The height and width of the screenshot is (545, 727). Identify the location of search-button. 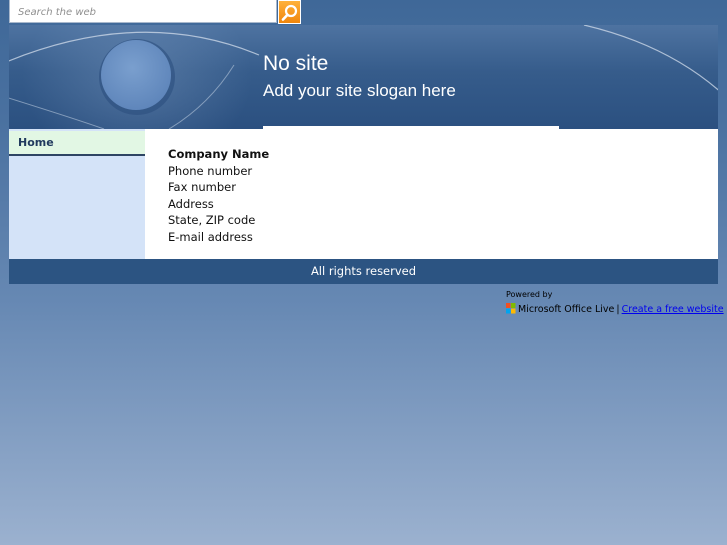
(289, 12).